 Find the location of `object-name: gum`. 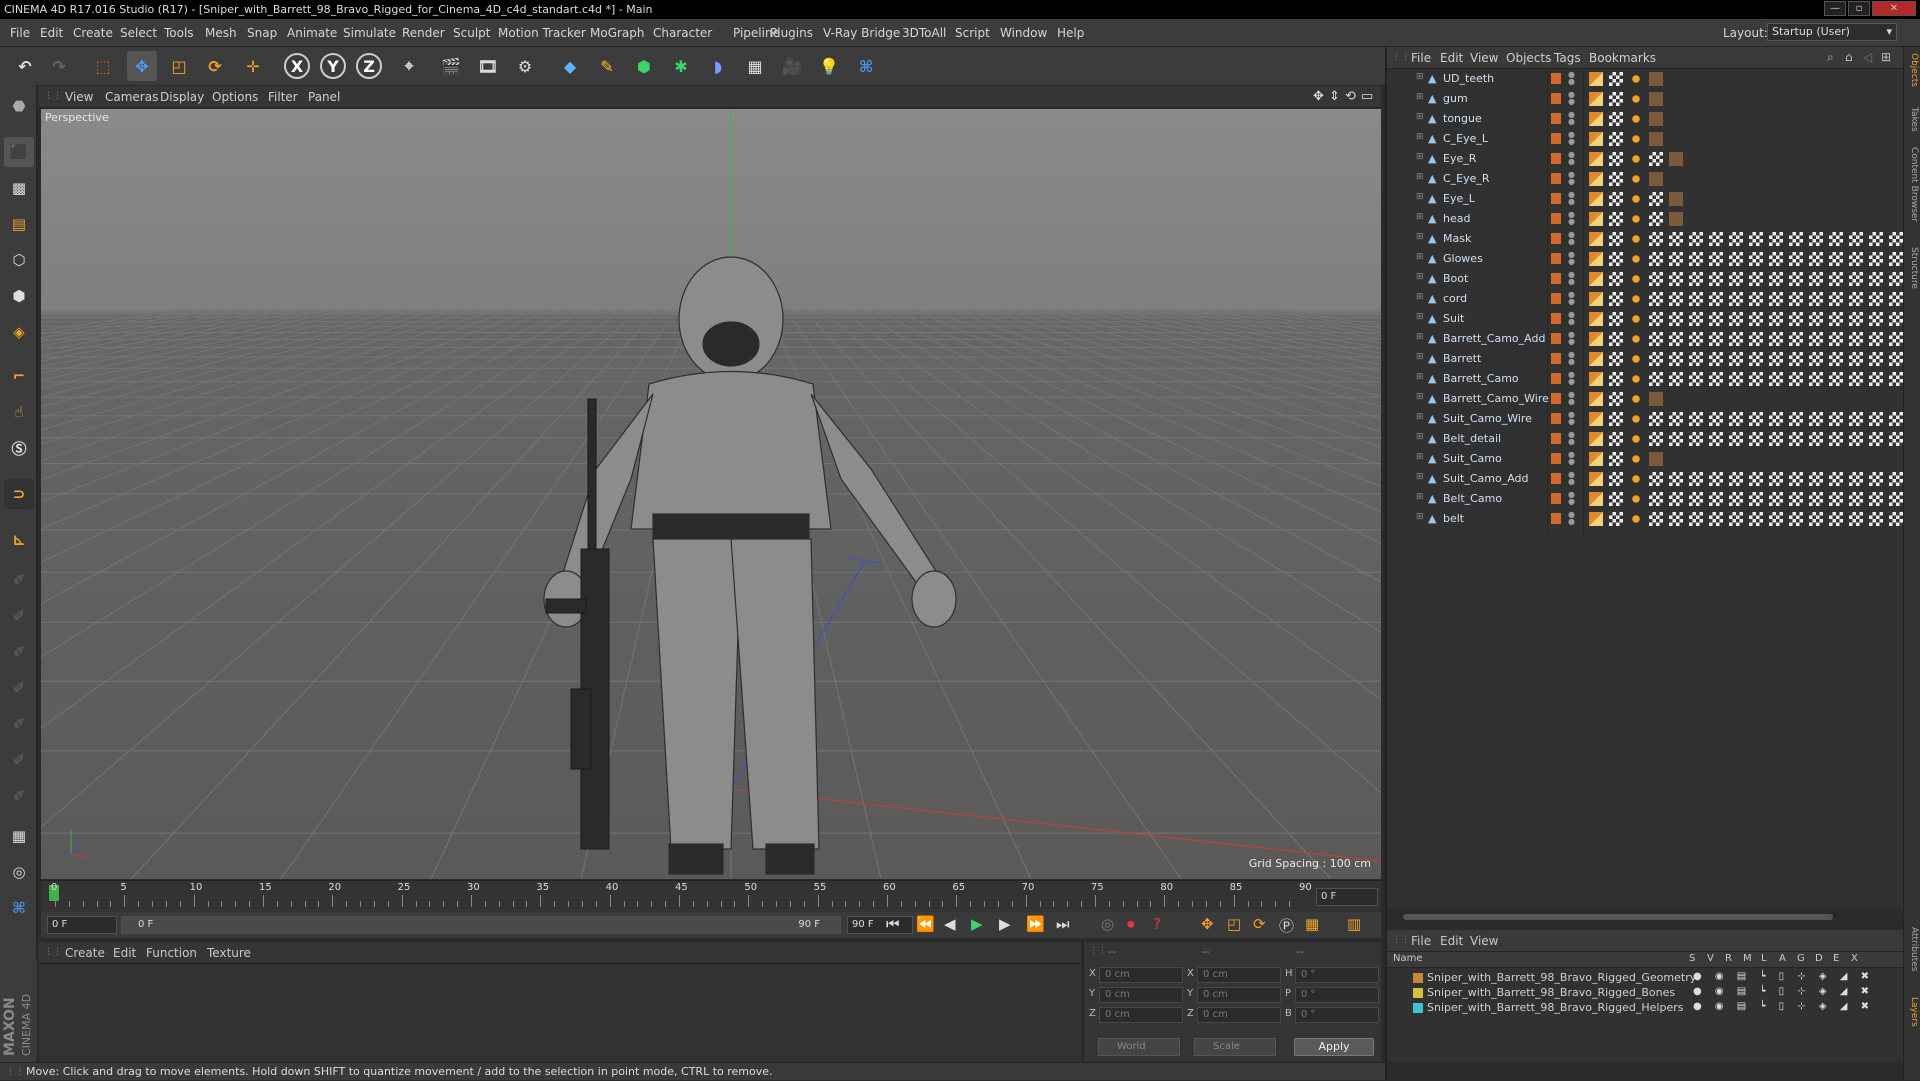

object-name: gum is located at coordinates (1455, 98).